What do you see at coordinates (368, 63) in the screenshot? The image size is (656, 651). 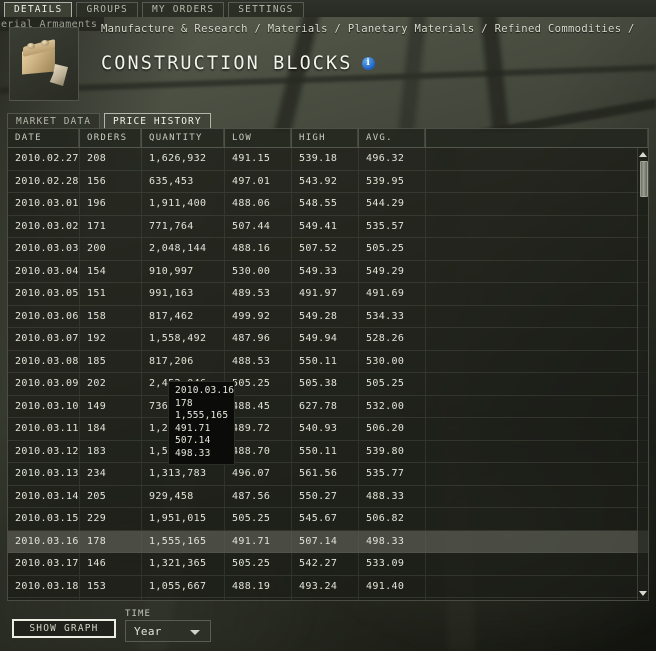 I see `info-icon: i` at bounding box center [368, 63].